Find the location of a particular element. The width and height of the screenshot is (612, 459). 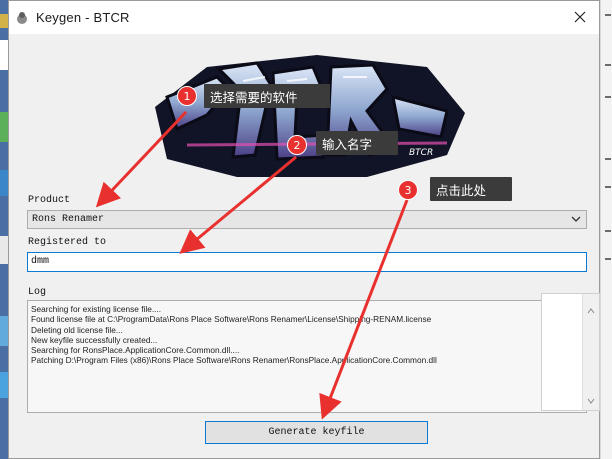

background-panel is located at coordinates (570, 352).